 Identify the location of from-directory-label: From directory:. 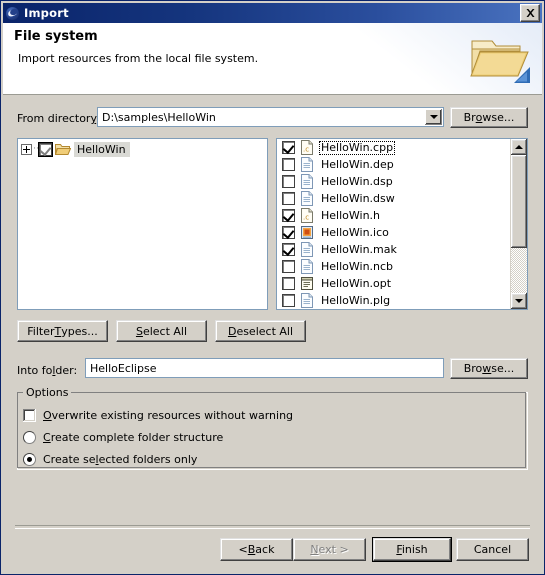
(58, 118).